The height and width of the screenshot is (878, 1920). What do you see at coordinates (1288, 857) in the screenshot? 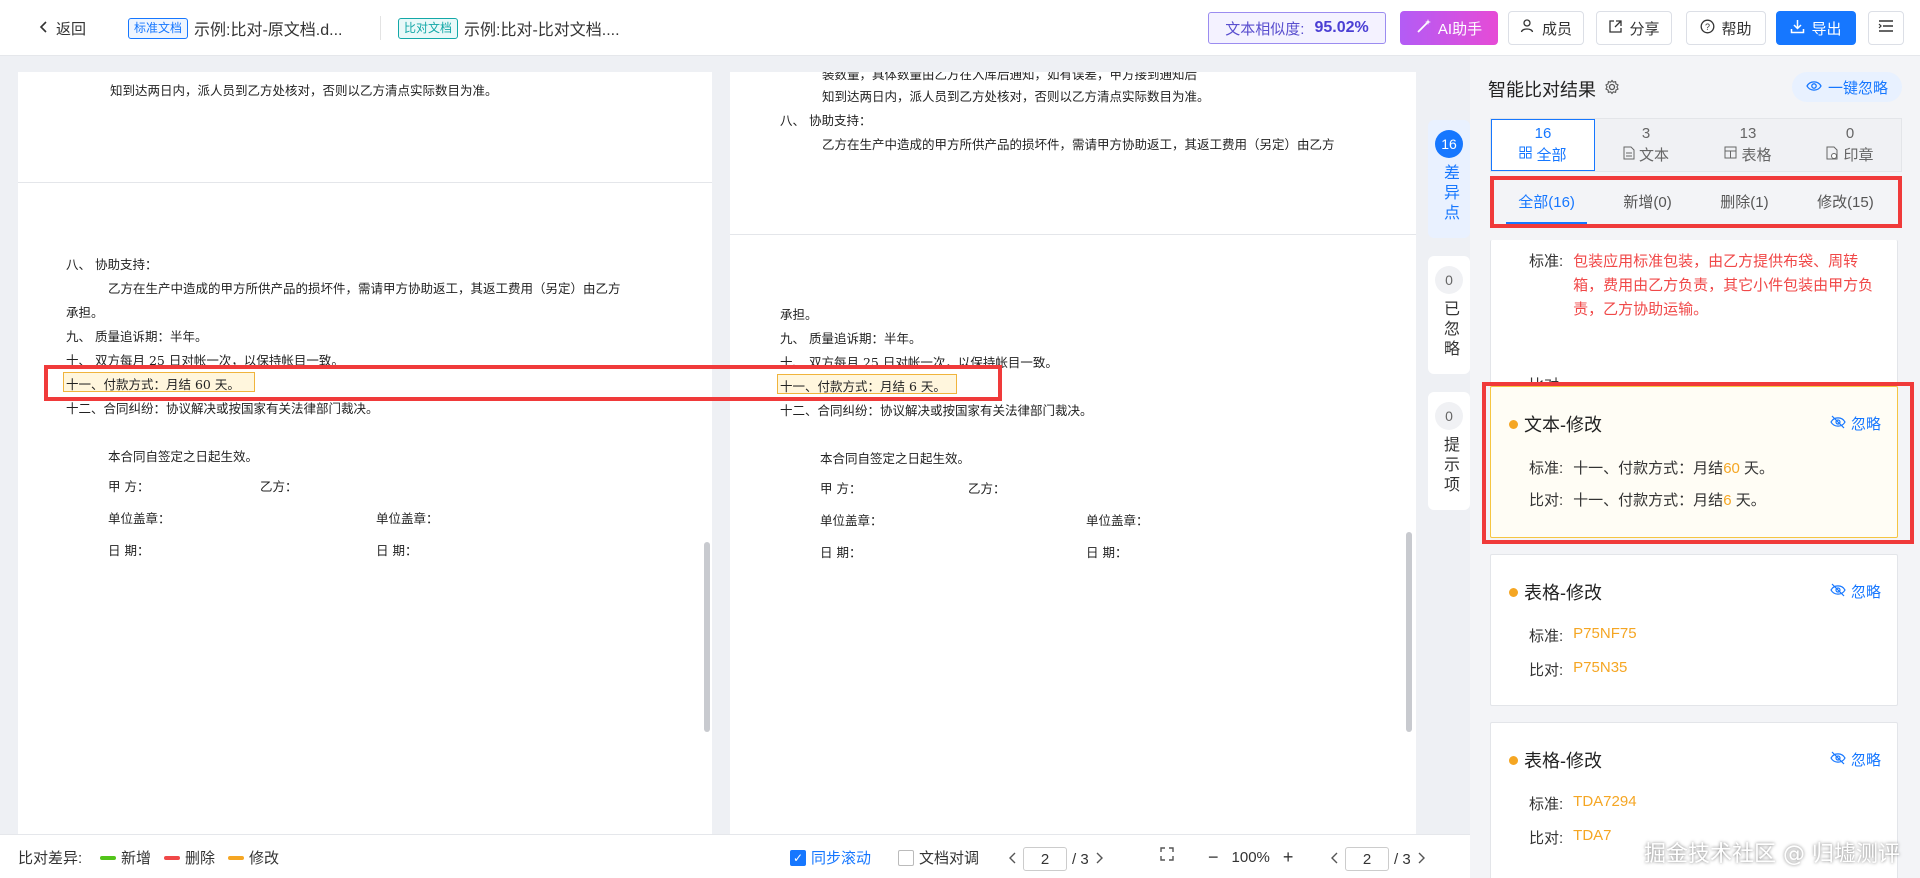
I see `zoom-in-icon: +` at bounding box center [1288, 857].